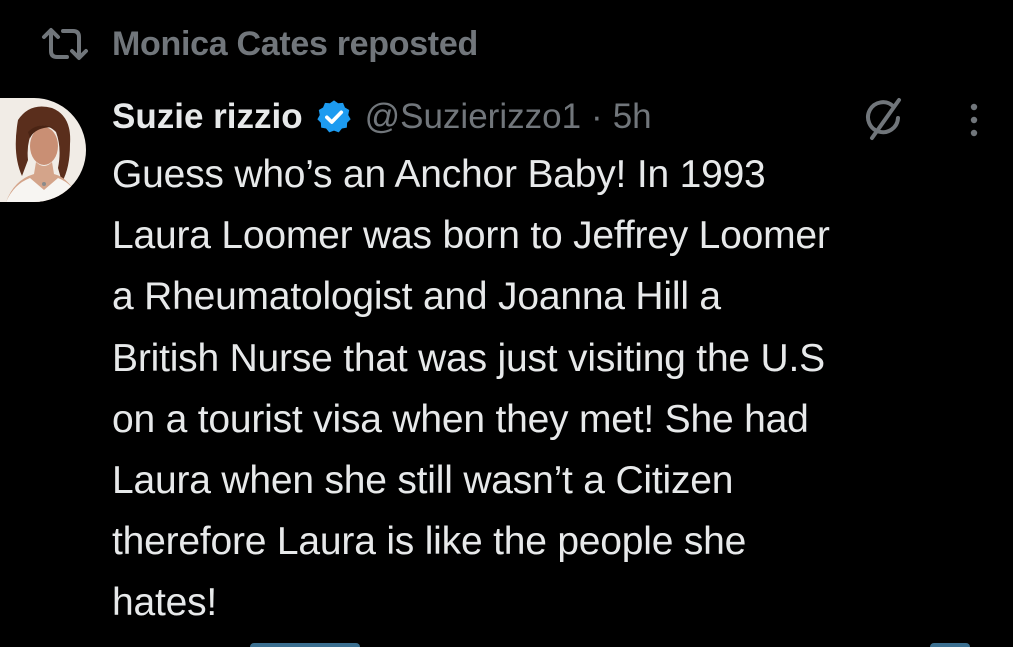 Image resolution: width=1013 pixels, height=647 pixels. I want to click on tweet-text-line: Laura Loomer was born to Jeffrey Loomer, so click(471, 236).